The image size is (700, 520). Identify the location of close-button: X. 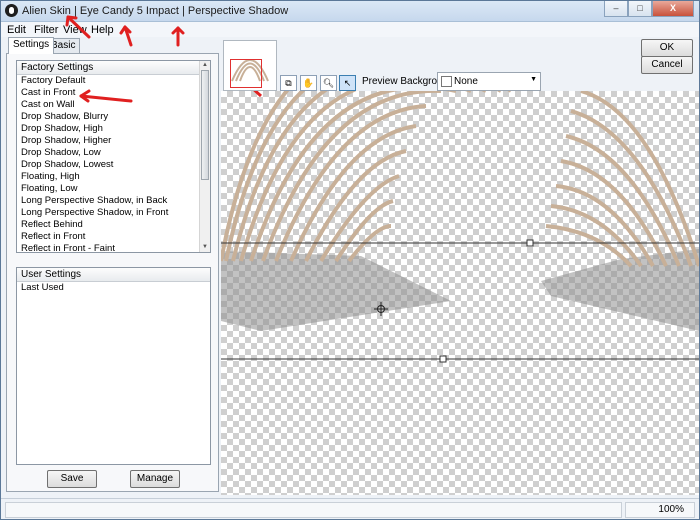
(673, 9).